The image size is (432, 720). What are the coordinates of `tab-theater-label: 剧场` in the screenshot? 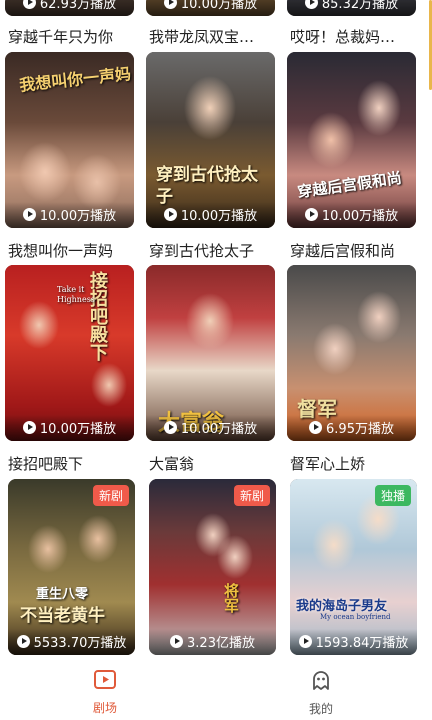 It's located at (104, 707).